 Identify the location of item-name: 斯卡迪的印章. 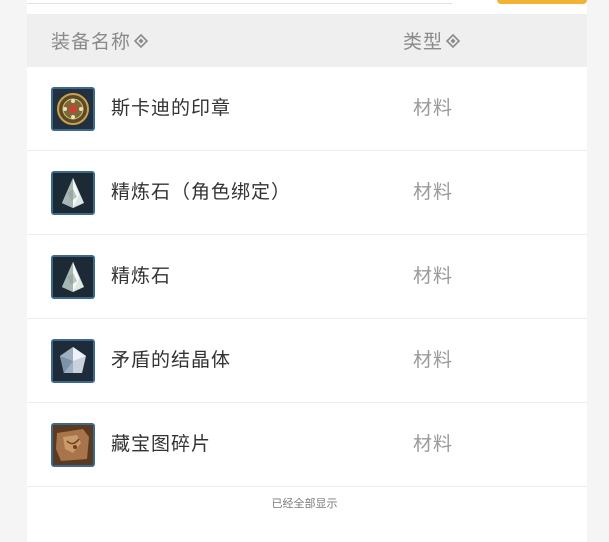
(171, 108).